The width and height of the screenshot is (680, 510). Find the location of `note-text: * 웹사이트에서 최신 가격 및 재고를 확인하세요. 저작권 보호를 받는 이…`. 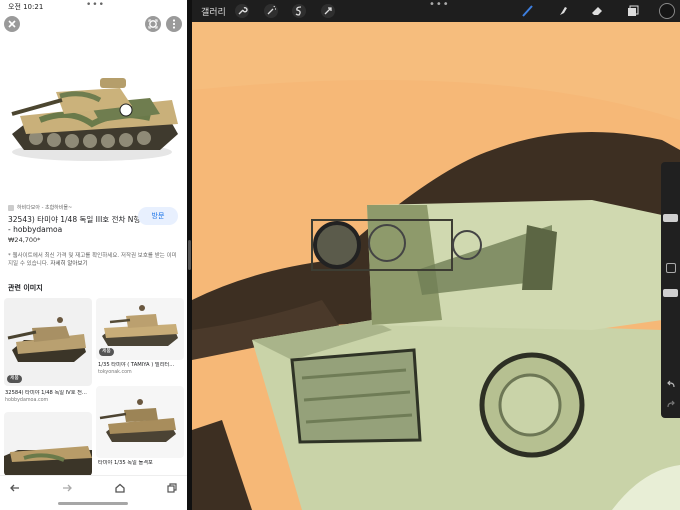

note-text: * 웹사이트에서 최신 가격 및 재고를 확인하세요. 저작권 보호를 받는 이… is located at coordinates (92, 260).